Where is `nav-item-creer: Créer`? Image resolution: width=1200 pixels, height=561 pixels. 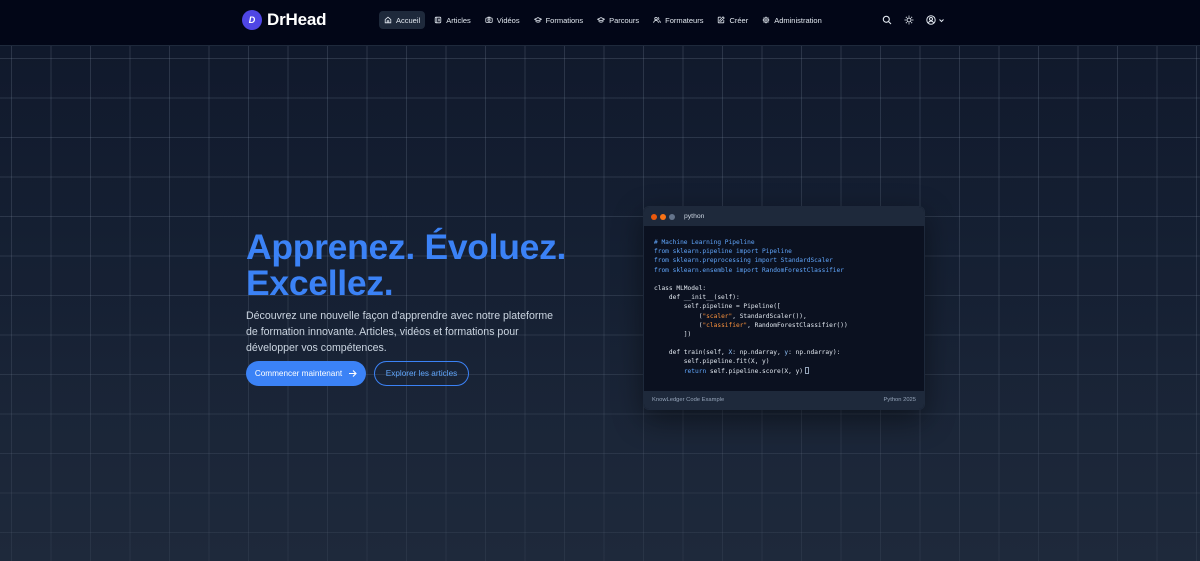
nav-item-creer: Créer is located at coordinates (732, 20).